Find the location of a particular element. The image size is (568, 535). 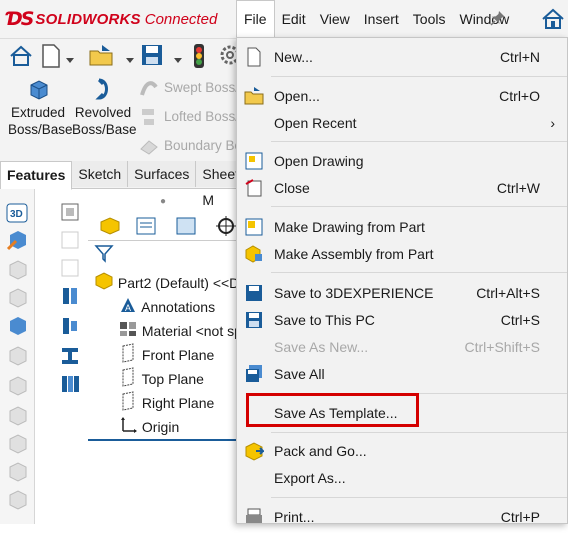

ibeam-icon is located at coordinates (70, 357).